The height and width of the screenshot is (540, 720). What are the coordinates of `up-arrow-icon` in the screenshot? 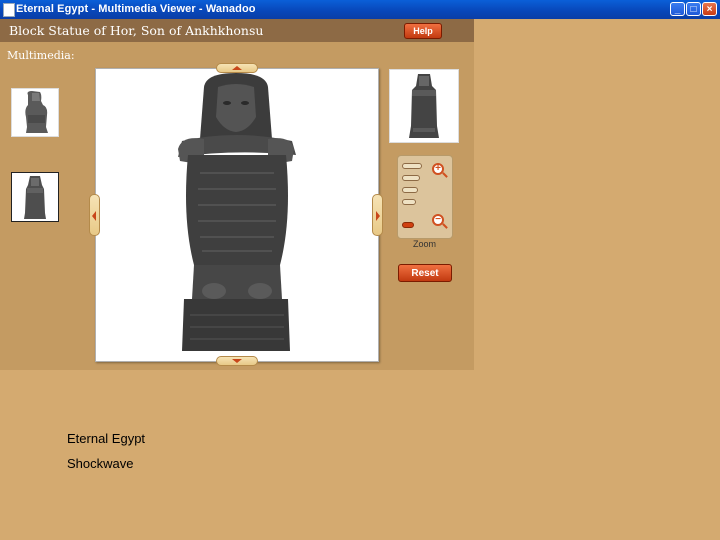 It's located at (237, 68).